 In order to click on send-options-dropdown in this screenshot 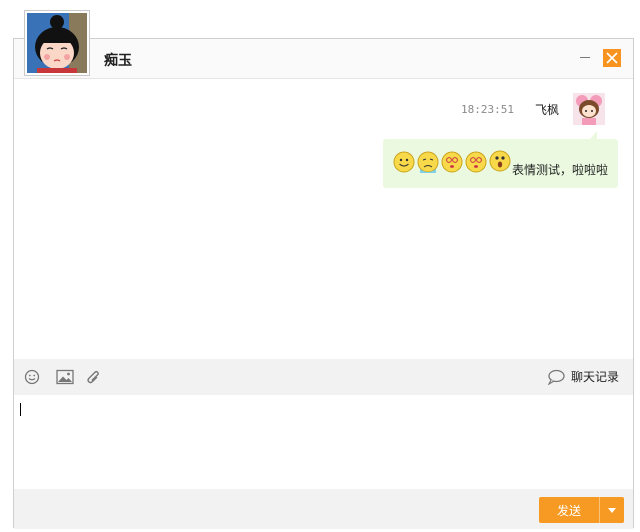, I will do `click(611, 510)`.